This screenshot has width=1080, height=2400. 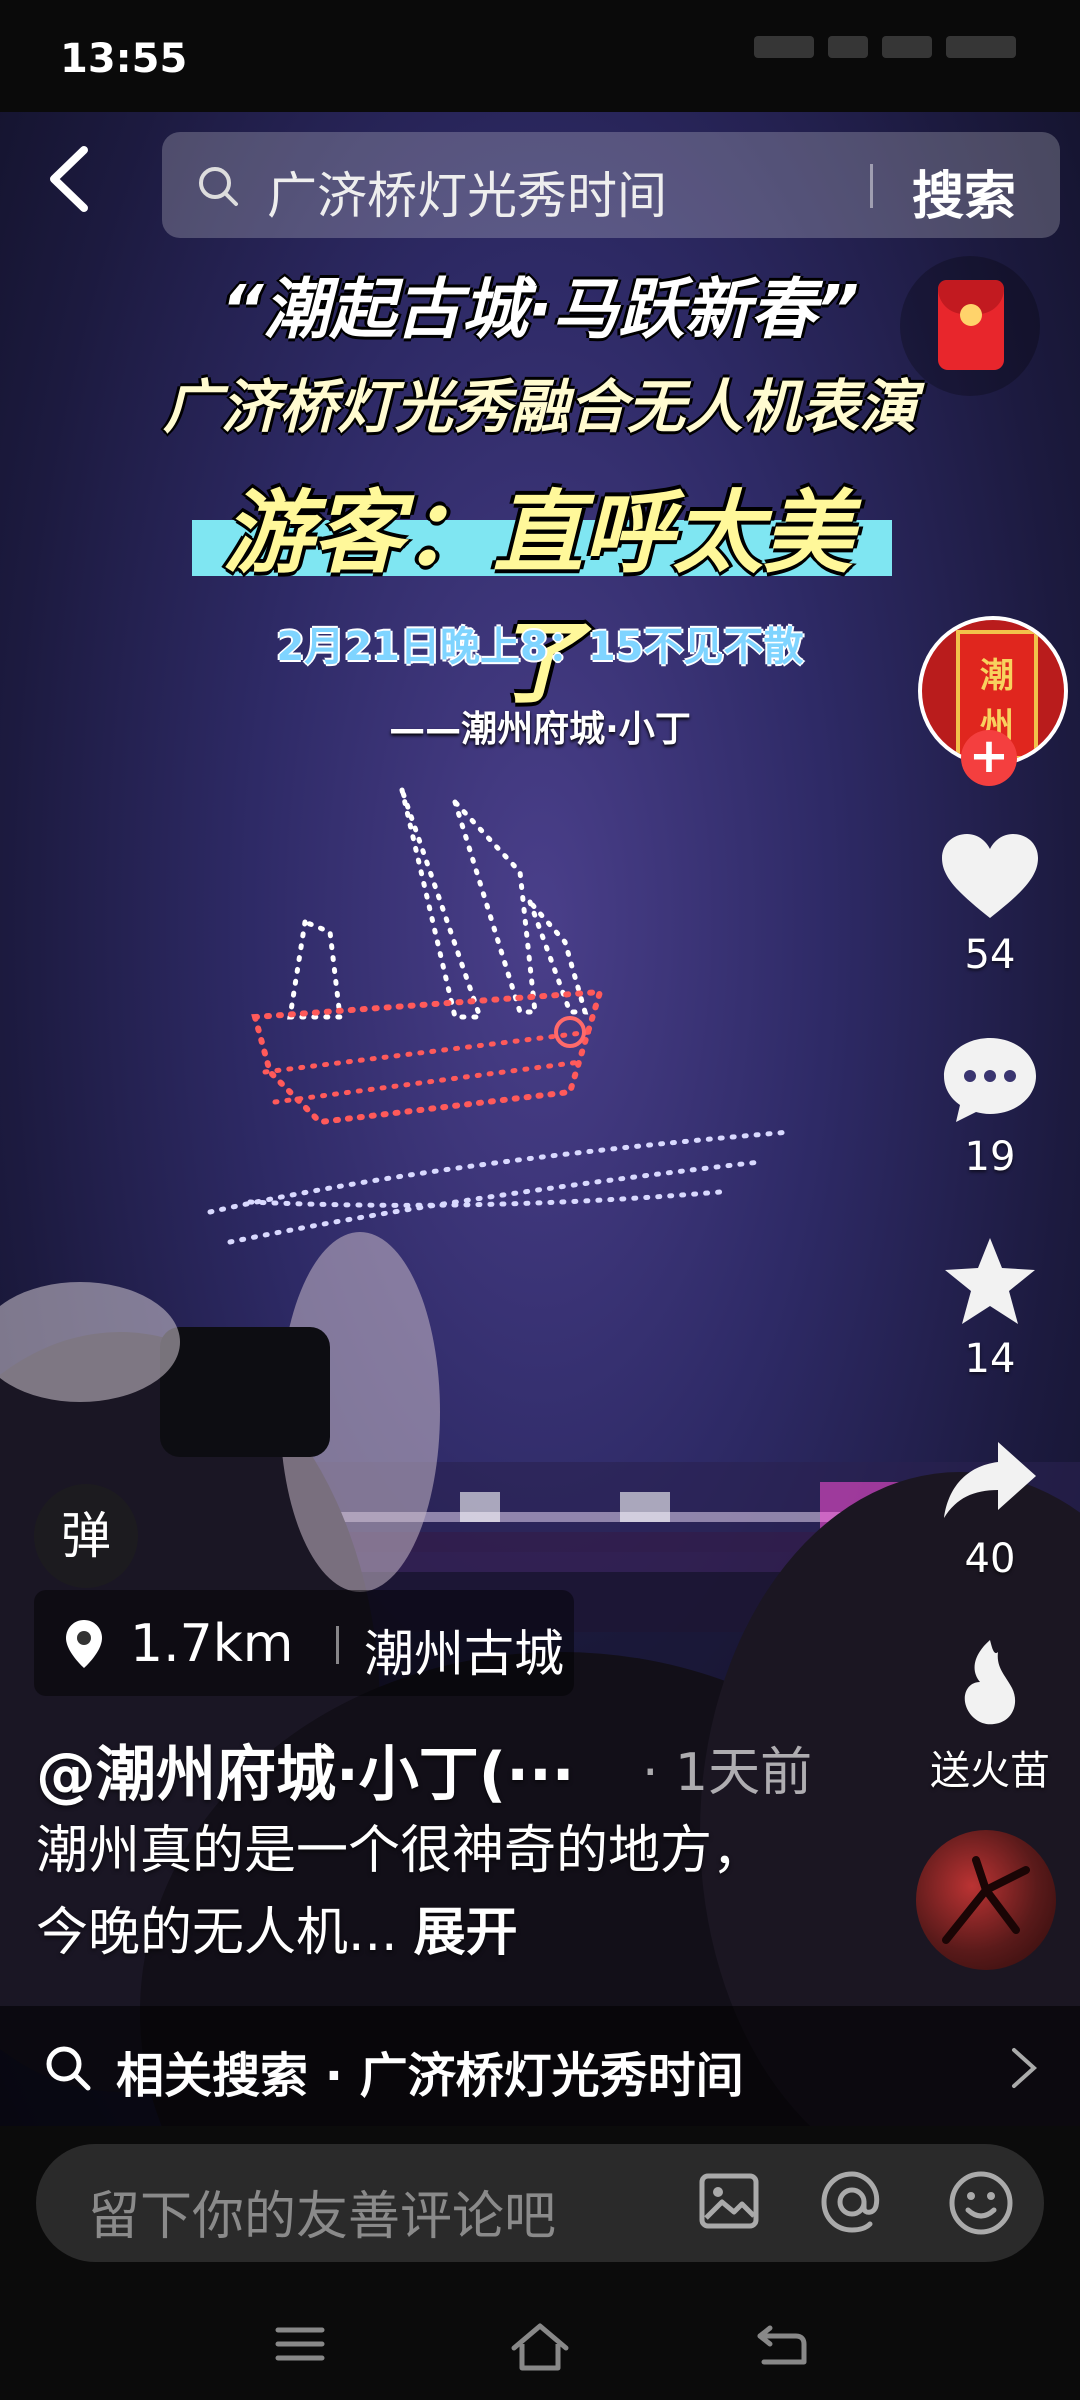 I want to click on location-divider, so click(x=337, y=1645).